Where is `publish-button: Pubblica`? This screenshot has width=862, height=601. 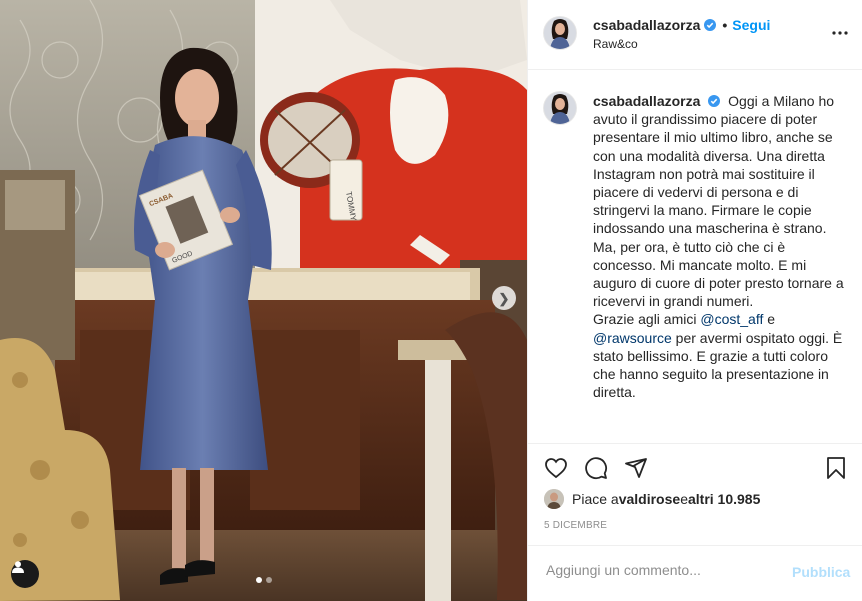 publish-button: Pubblica is located at coordinates (821, 572).